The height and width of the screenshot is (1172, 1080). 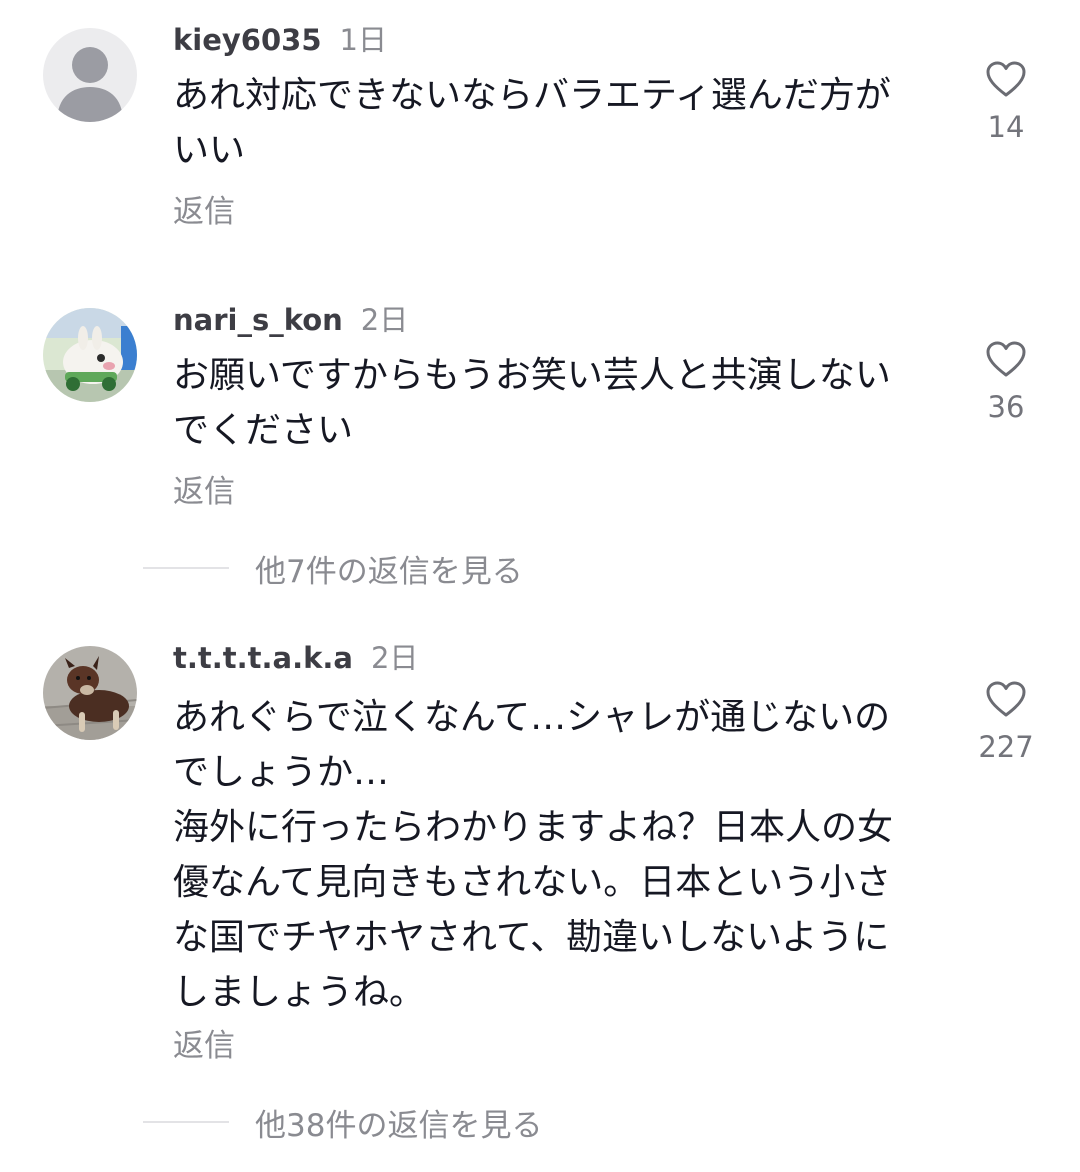 I want to click on comment-username: kiey6035 1日, so click(x=280, y=40).